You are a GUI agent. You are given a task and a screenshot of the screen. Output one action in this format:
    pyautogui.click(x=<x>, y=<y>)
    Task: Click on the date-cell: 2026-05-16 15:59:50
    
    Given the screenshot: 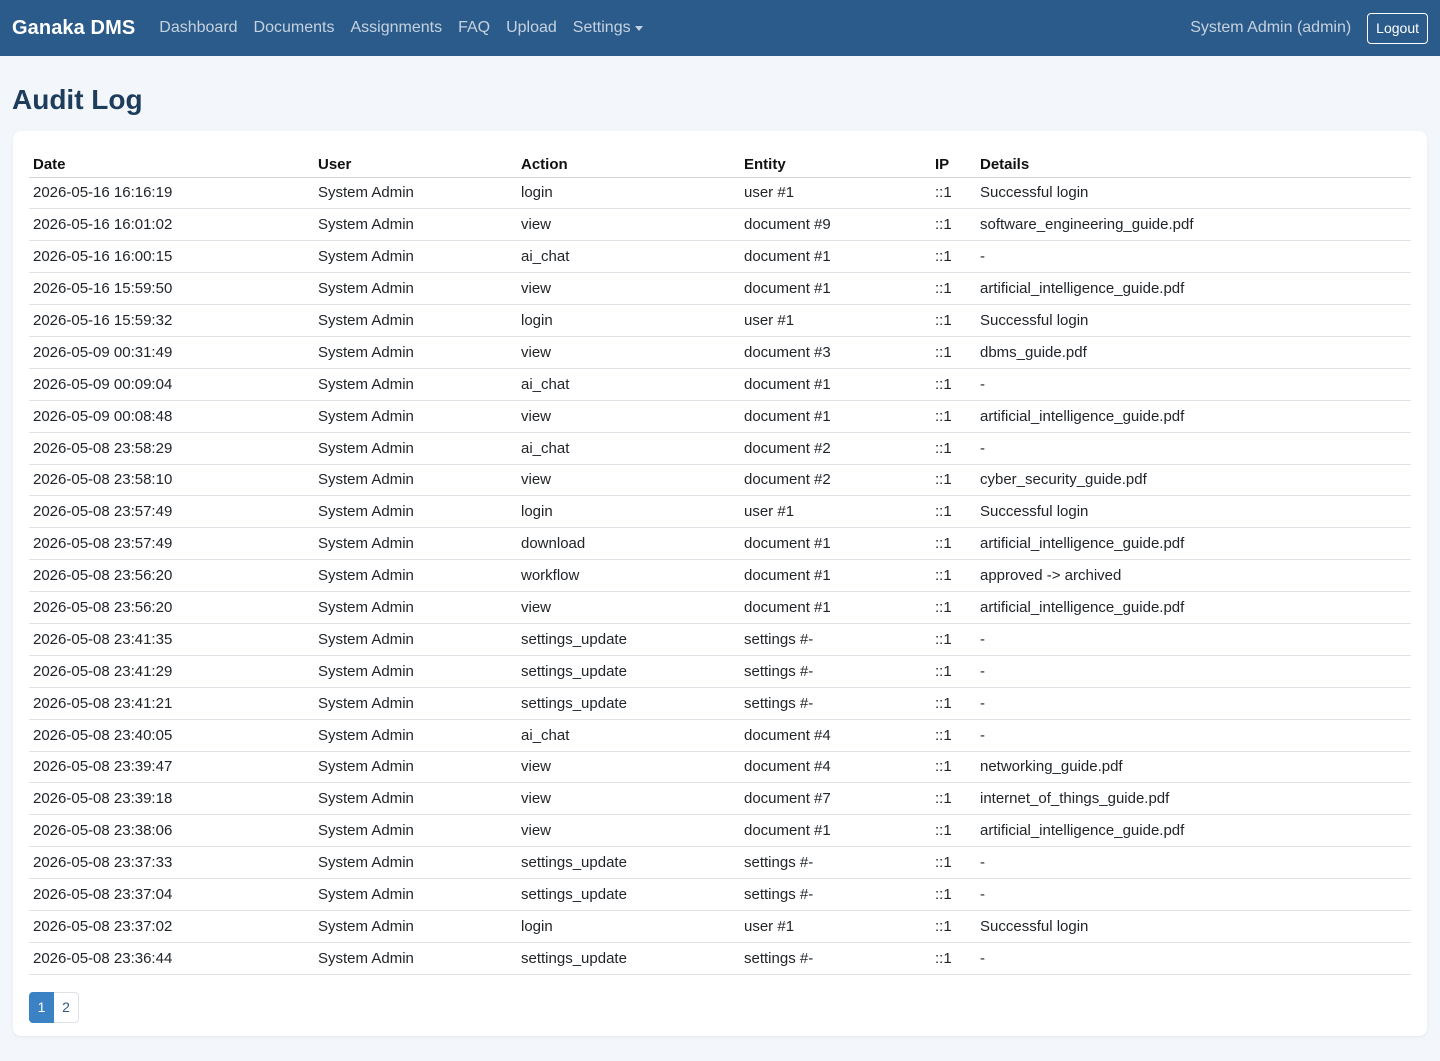 What is the action you would take?
    pyautogui.click(x=171, y=289)
    